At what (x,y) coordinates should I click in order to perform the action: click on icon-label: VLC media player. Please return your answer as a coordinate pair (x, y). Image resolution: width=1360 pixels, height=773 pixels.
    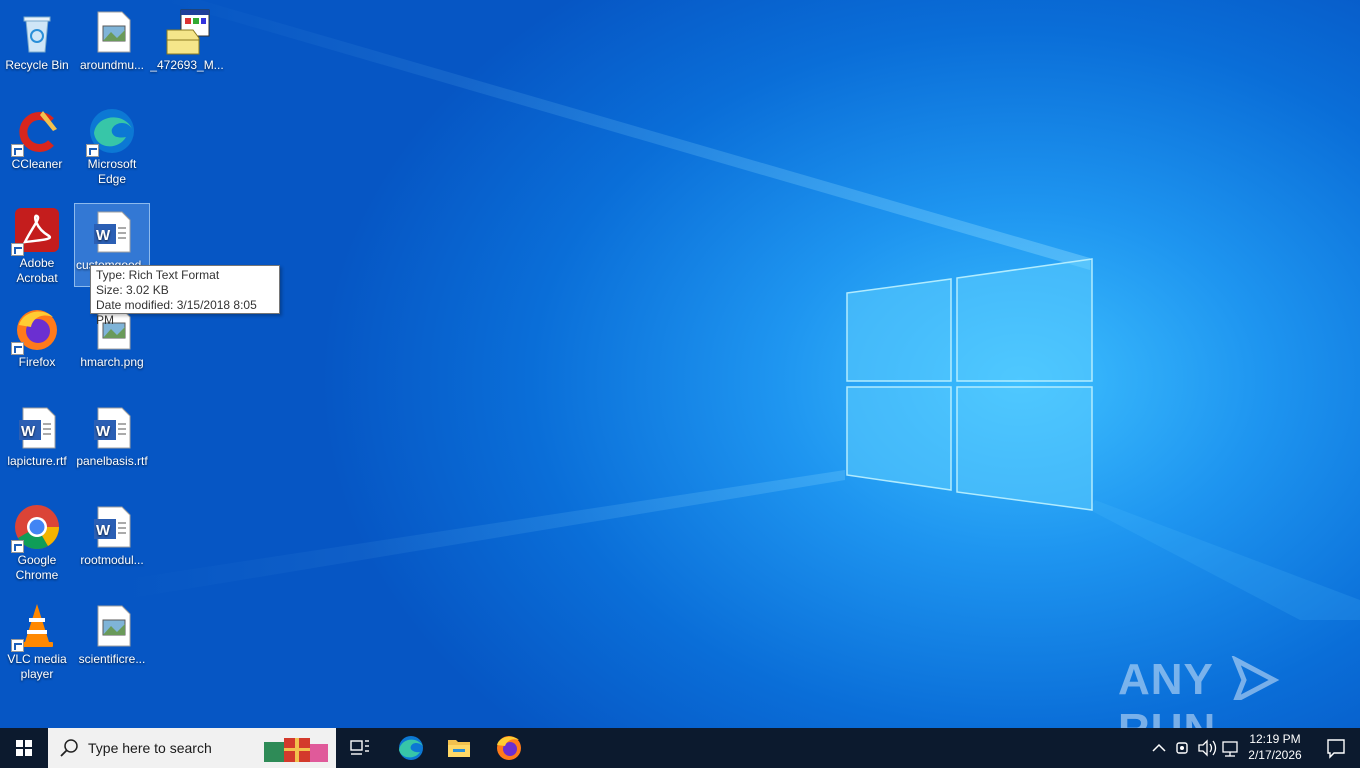
    Looking at the image, I should click on (37, 666).